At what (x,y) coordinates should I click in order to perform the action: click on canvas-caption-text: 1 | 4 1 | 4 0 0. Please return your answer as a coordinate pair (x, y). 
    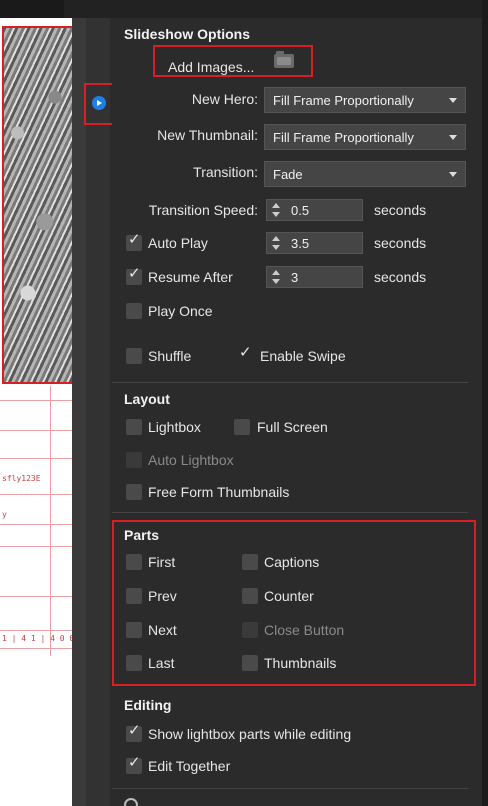
    Looking at the image, I should click on (37, 638).